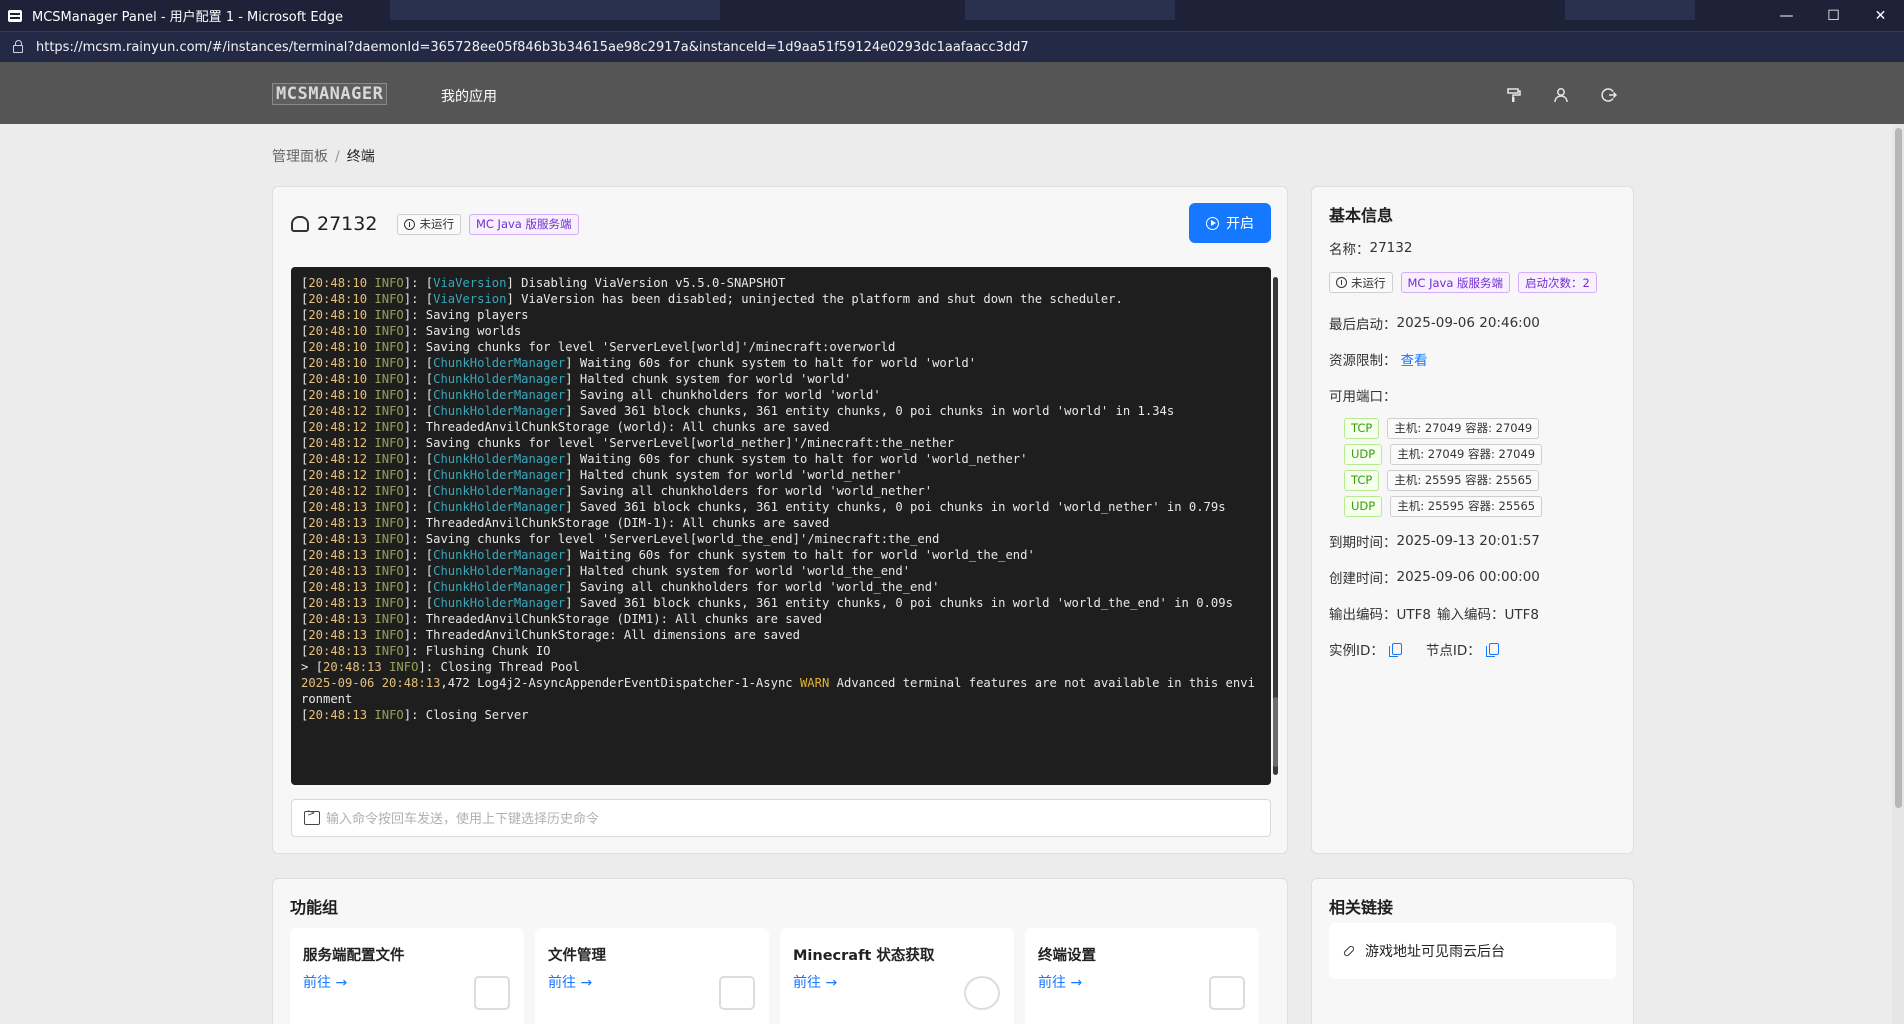 The width and height of the screenshot is (1904, 1024). What do you see at coordinates (1880, 15) in the screenshot?
I see `close-button: ✕` at bounding box center [1880, 15].